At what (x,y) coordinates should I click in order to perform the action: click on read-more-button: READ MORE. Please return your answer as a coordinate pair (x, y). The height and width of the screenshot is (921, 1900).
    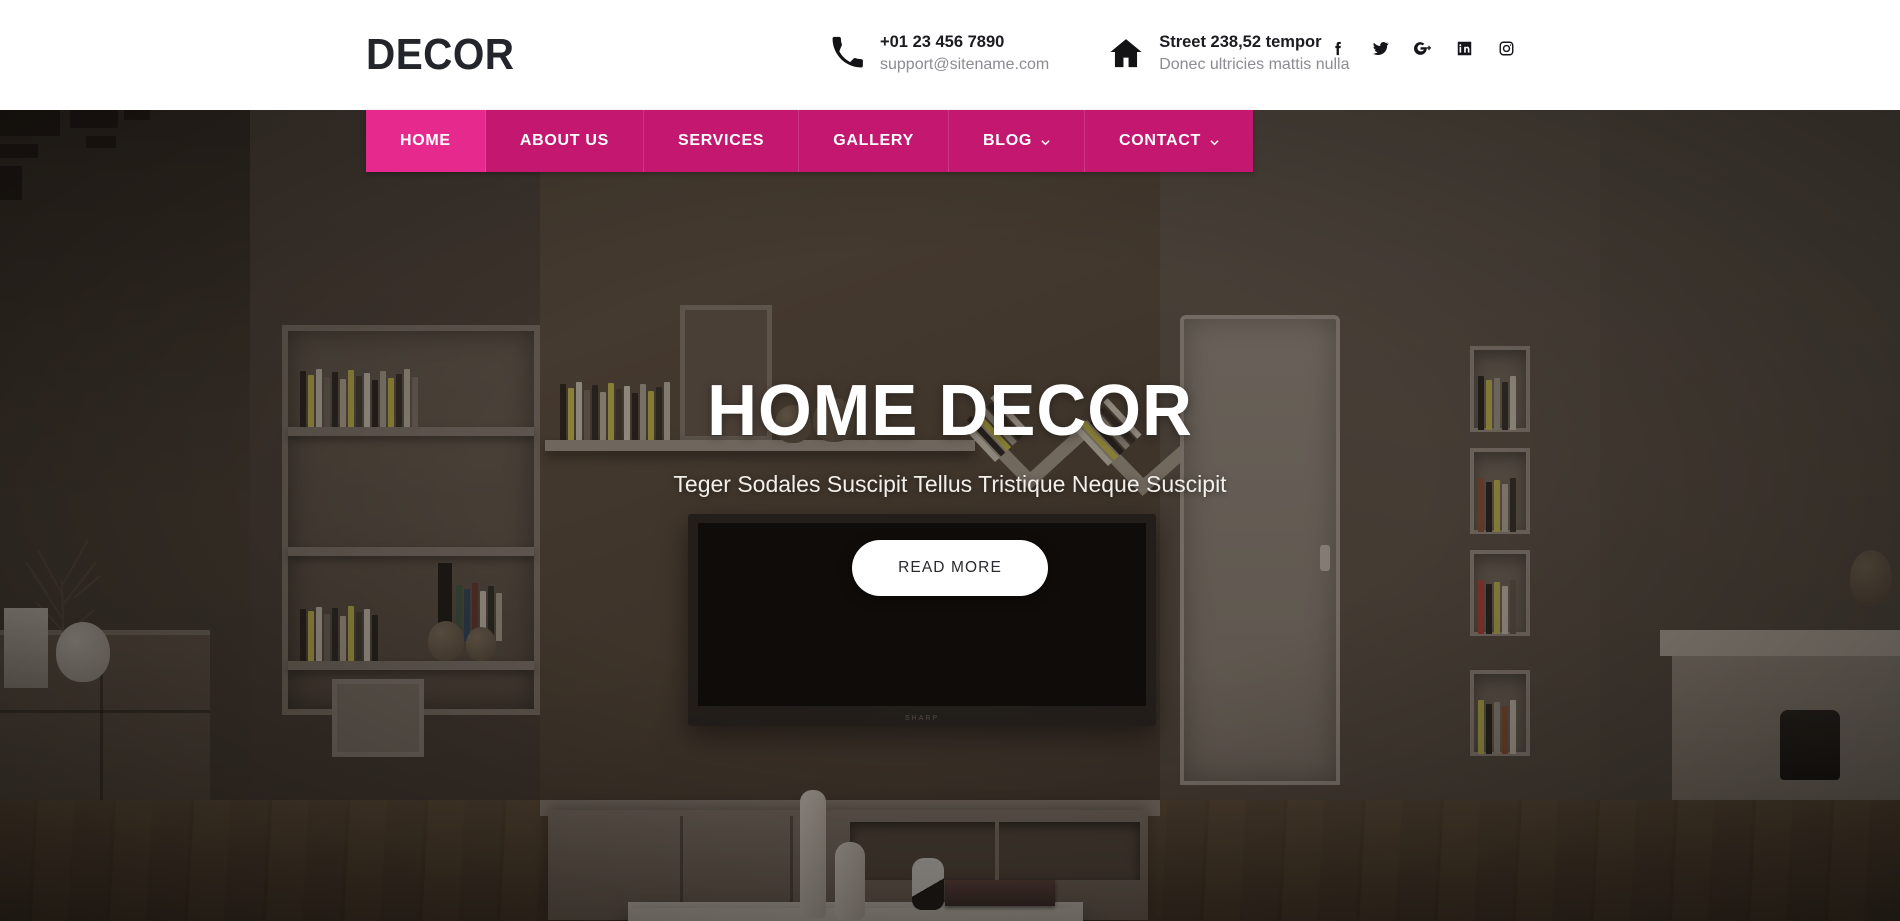
    Looking at the image, I should click on (950, 568).